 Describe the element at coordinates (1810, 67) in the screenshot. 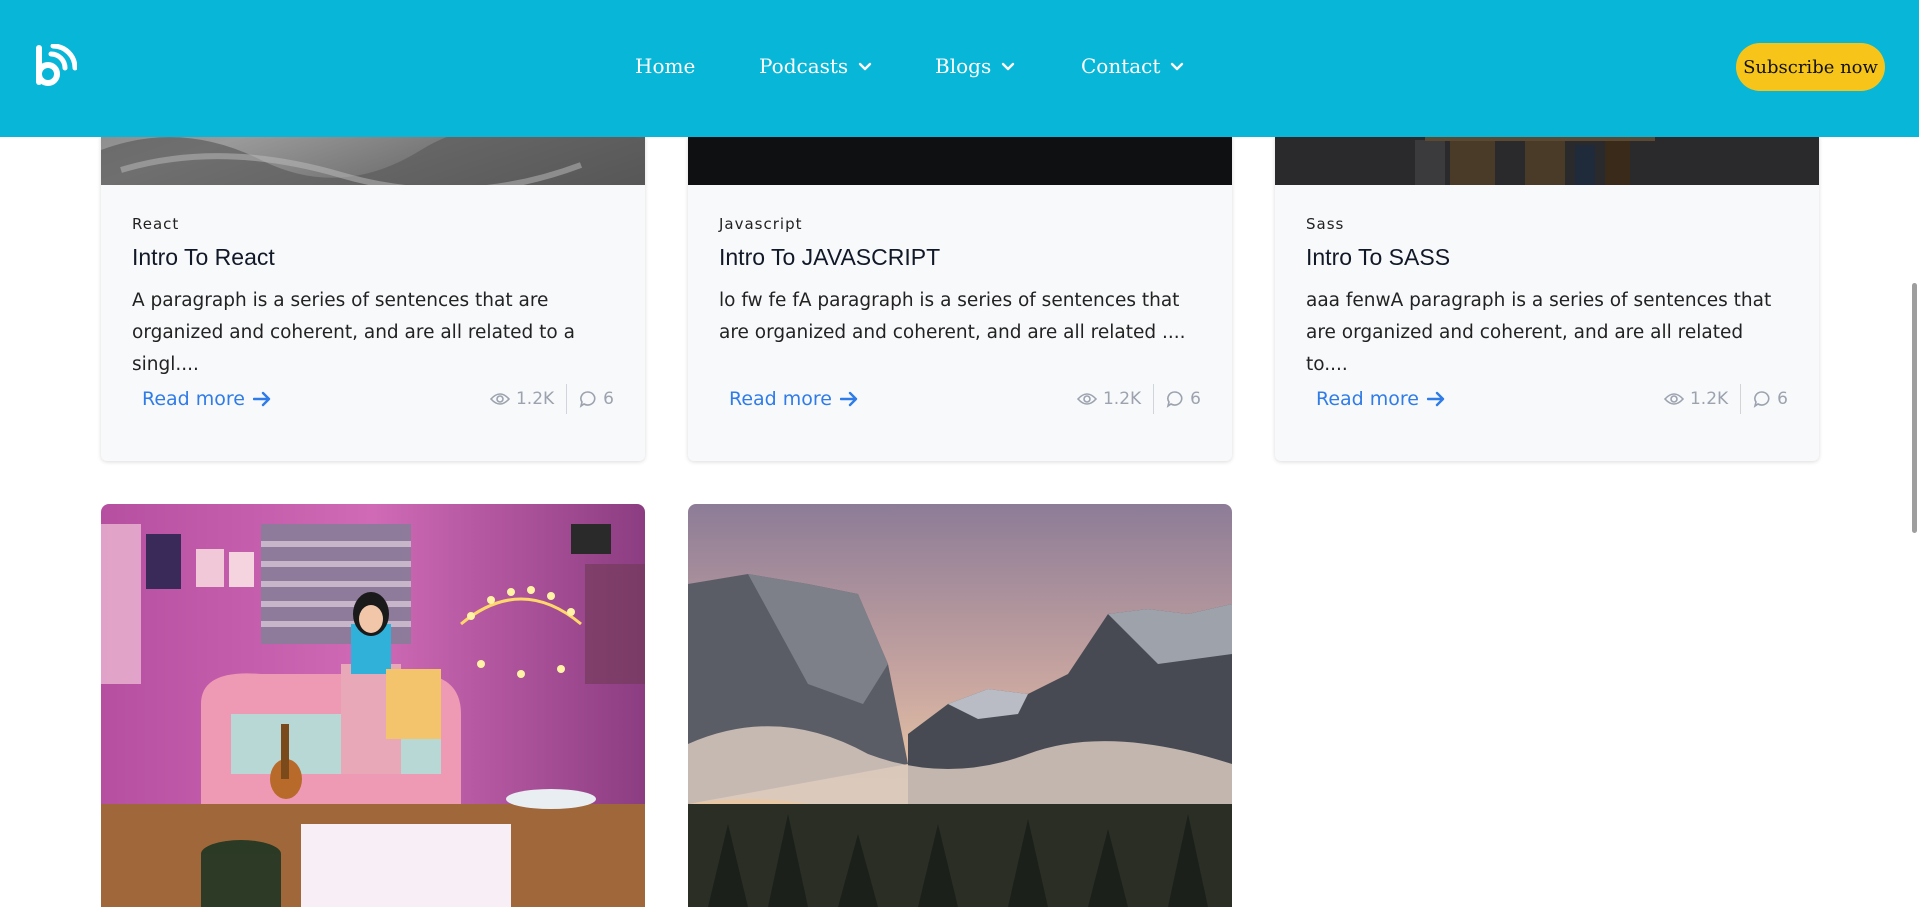

I see `subscribe-button: Subscribe now` at that location.